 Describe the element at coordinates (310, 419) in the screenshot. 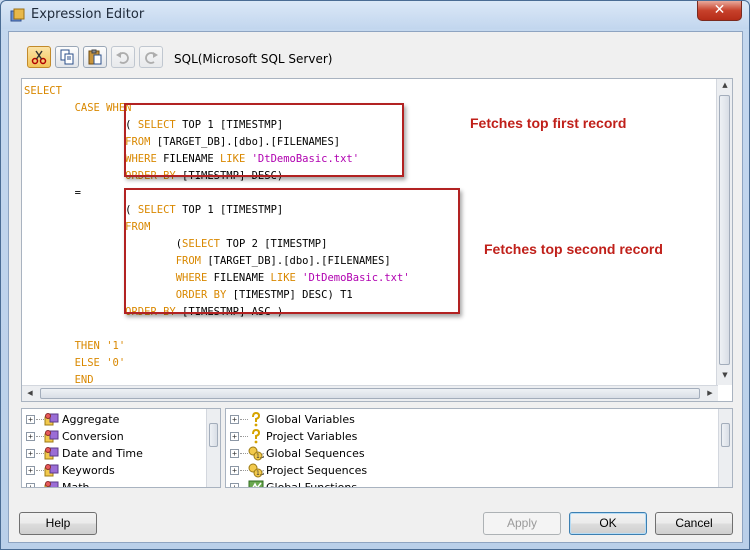

I see `tree-item-label: Global Variables` at that location.